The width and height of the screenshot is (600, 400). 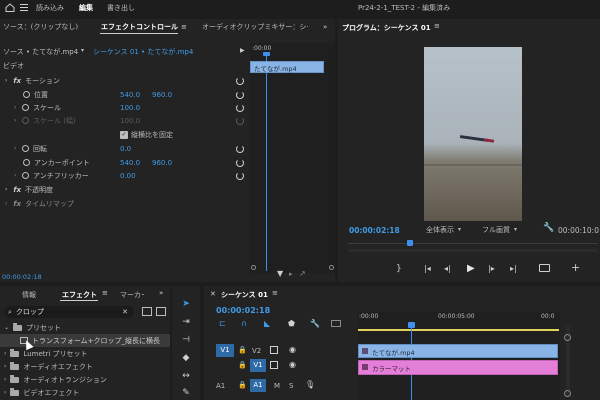 I want to click on play-icon: ▶, so click(x=471, y=268).